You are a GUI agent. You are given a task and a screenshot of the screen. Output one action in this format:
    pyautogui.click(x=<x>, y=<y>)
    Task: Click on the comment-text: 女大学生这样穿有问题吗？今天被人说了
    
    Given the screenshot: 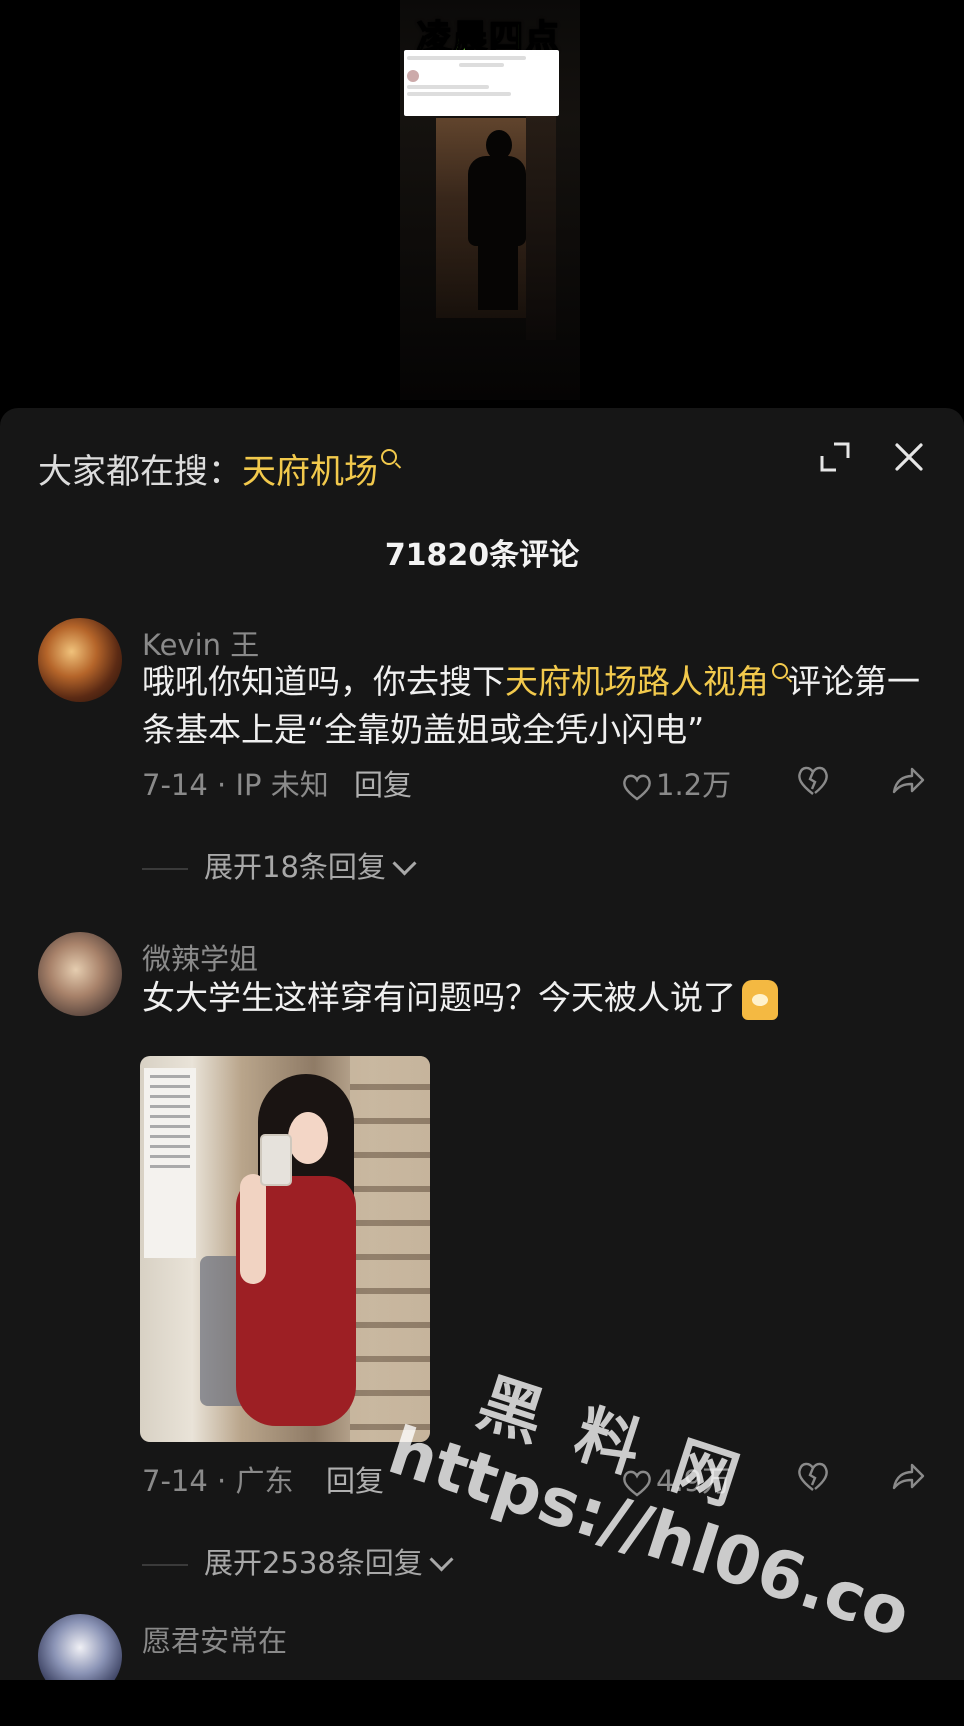 What is the action you would take?
    pyautogui.click(x=532, y=998)
    